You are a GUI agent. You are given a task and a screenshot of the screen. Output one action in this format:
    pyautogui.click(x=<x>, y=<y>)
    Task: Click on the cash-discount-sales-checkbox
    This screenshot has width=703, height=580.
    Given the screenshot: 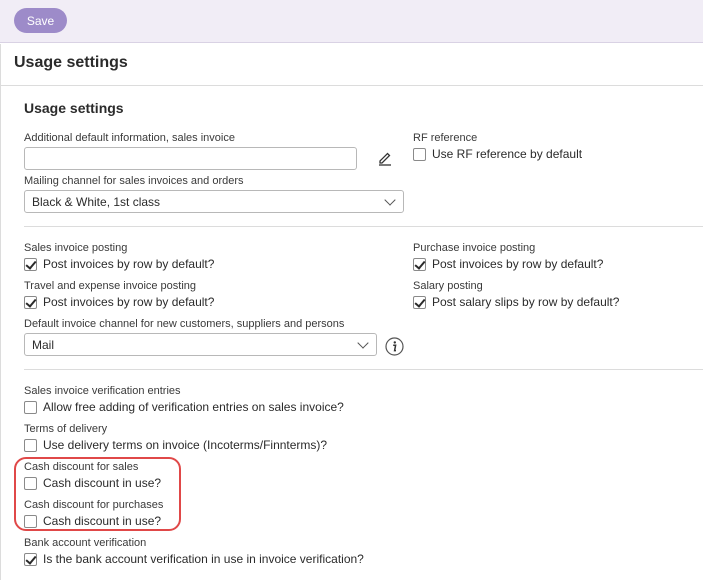 What is the action you would take?
    pyautogui.click(x=30, y=483)
    